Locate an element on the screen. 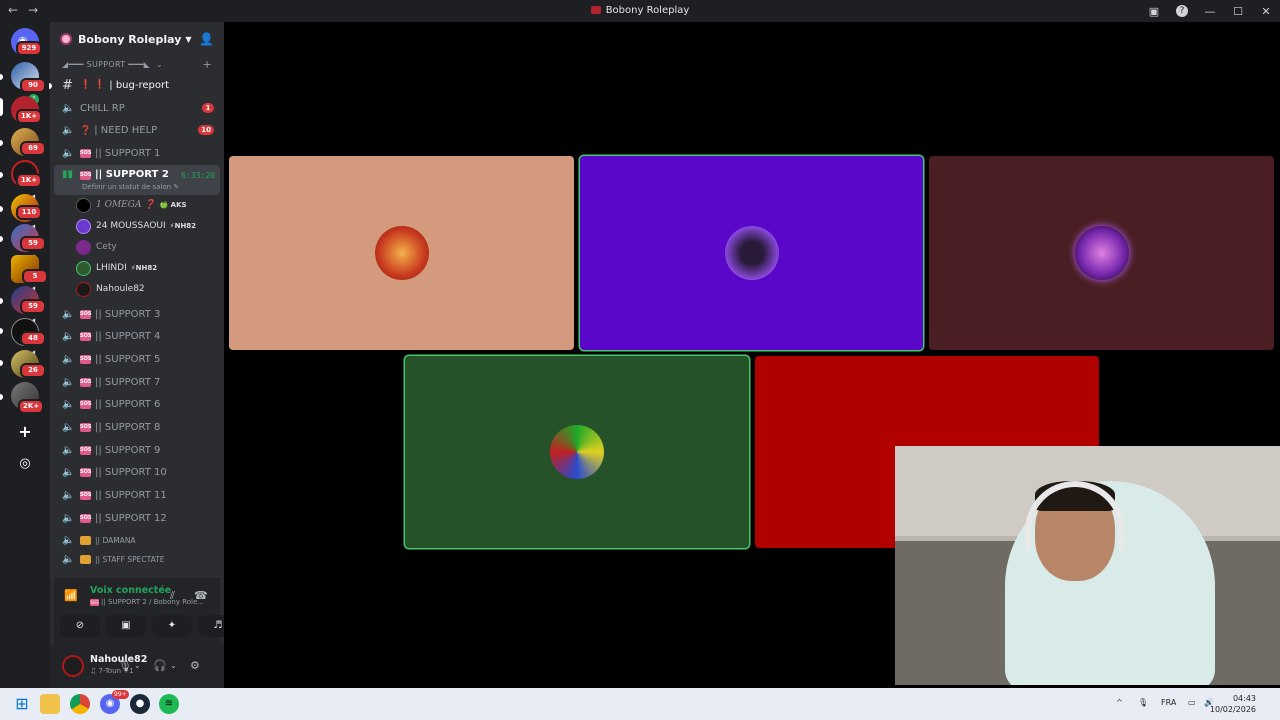 The image size is (1280, 720). spotify-icon: ≋ is located at coordinates (169, 704).